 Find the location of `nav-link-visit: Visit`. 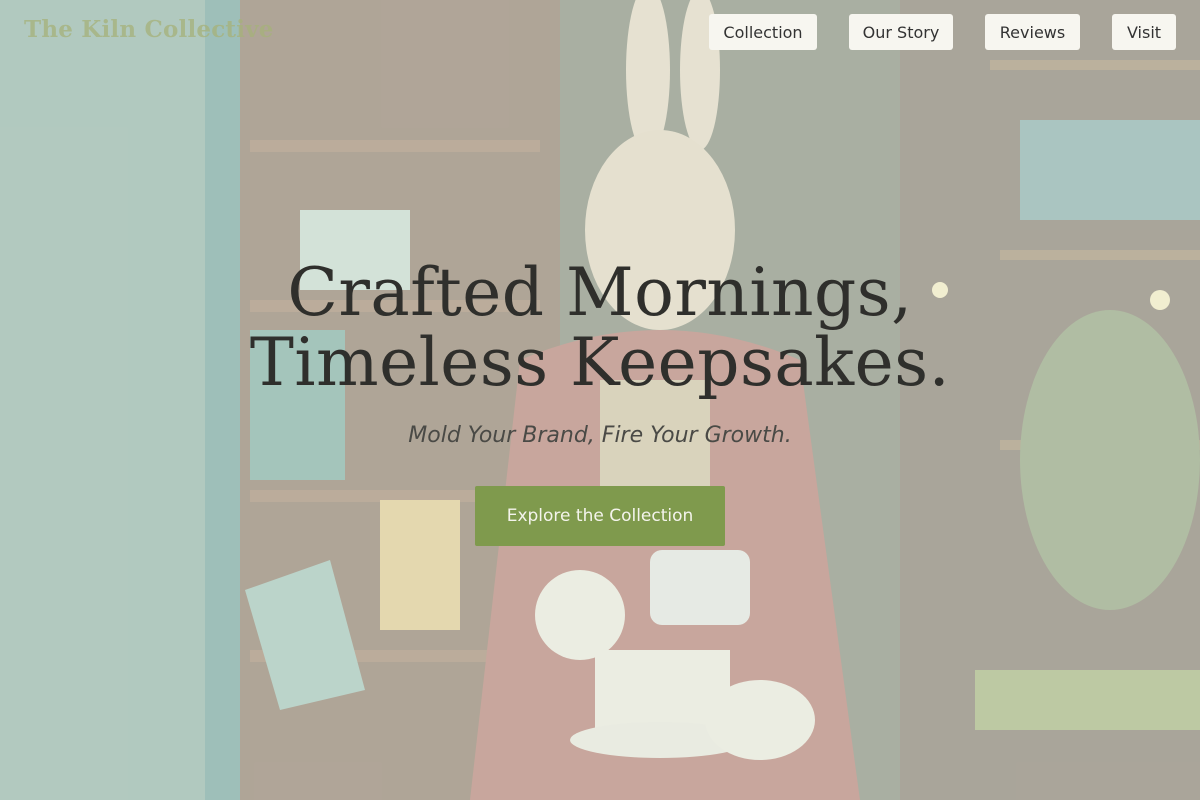

nav-link-visit: Visit is located at coordinates (1144, 32).